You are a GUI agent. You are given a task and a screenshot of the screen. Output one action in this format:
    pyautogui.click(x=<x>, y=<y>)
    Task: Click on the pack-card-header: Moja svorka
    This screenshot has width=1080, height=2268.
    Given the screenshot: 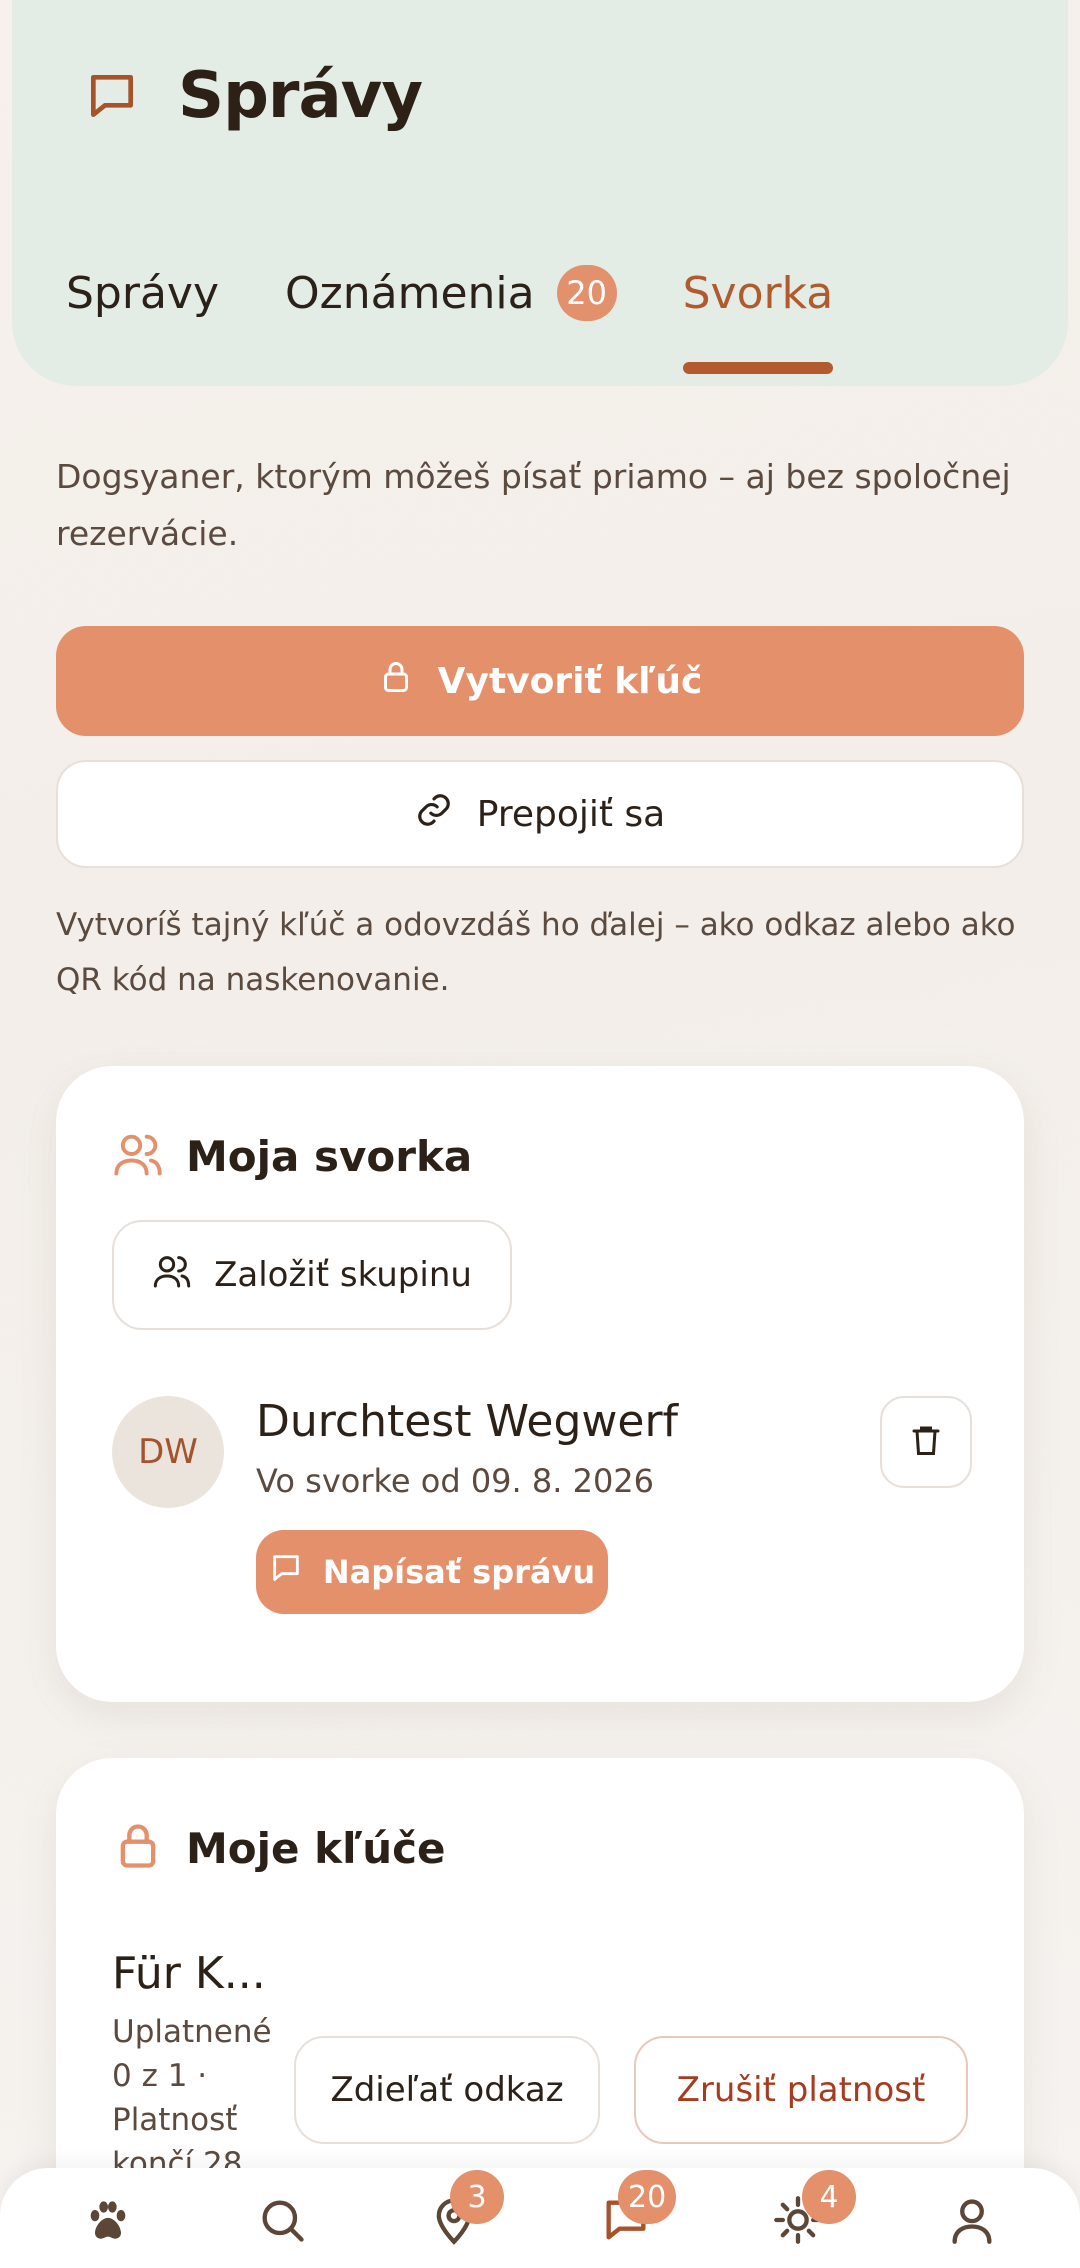 What is the action you would take?
    pyautogui.click(x=292, y=1156)
    